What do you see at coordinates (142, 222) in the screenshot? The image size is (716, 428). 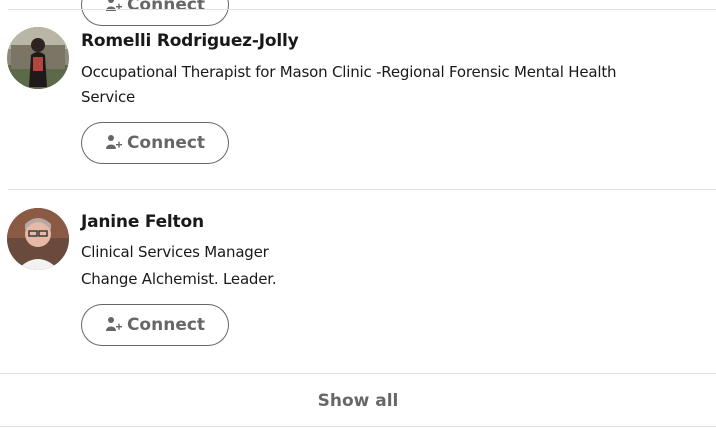 I see `person-name: Janine Felton` at bounding box center [142, 222].